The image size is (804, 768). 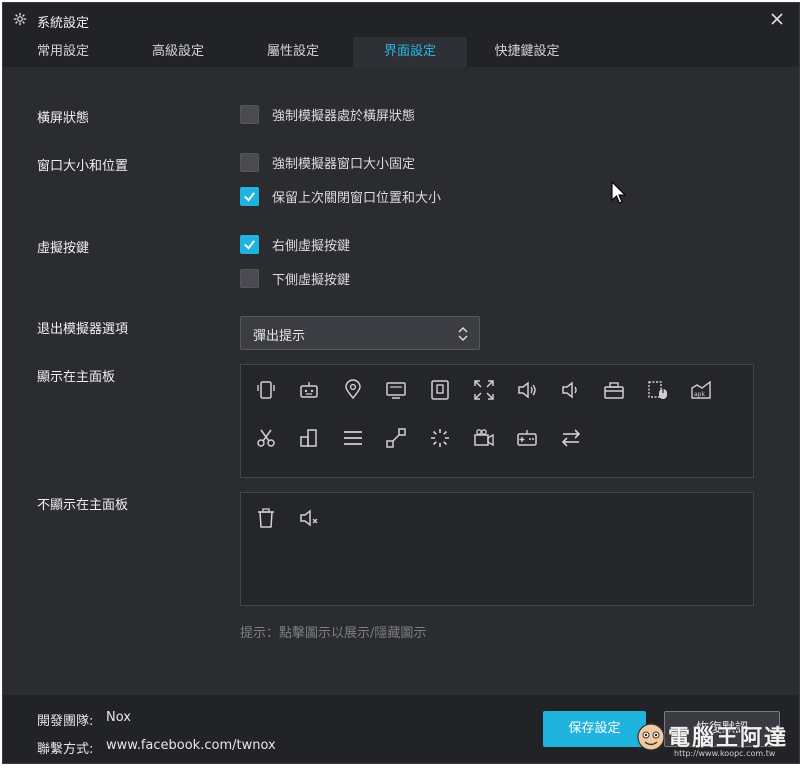 What do you see at coordinates (396, 438) in the screenshot?
I see `resize-icon` at bounding box center [396, 438].